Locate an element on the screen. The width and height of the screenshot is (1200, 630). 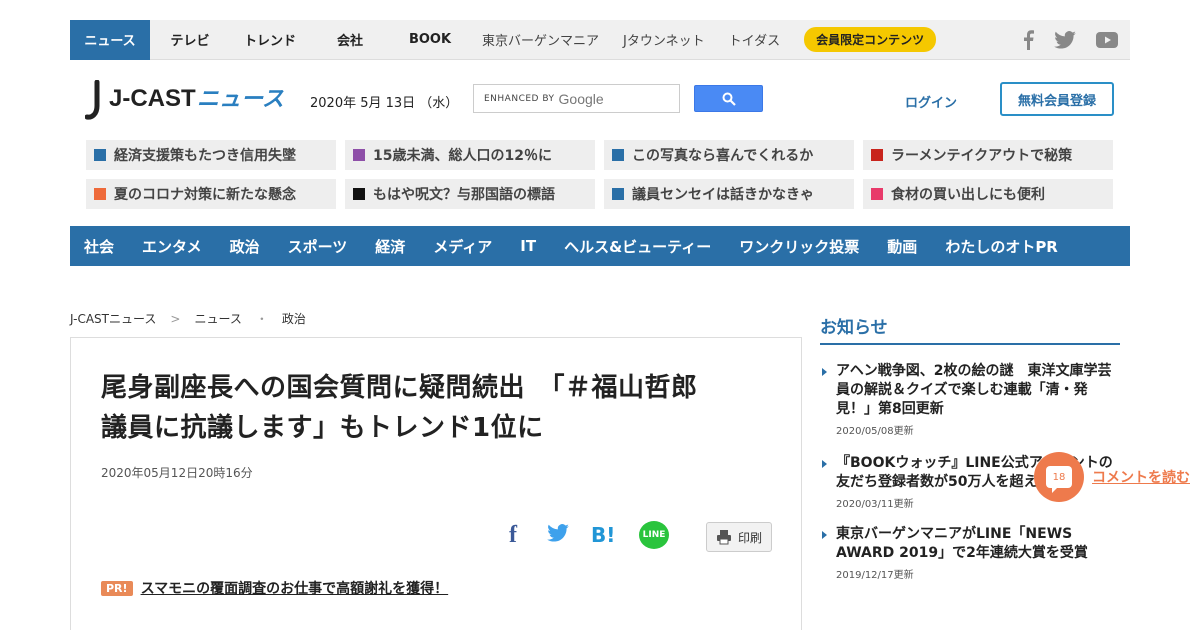
read-comments-link: コメントを読む is located at coordinates (1141, 477).